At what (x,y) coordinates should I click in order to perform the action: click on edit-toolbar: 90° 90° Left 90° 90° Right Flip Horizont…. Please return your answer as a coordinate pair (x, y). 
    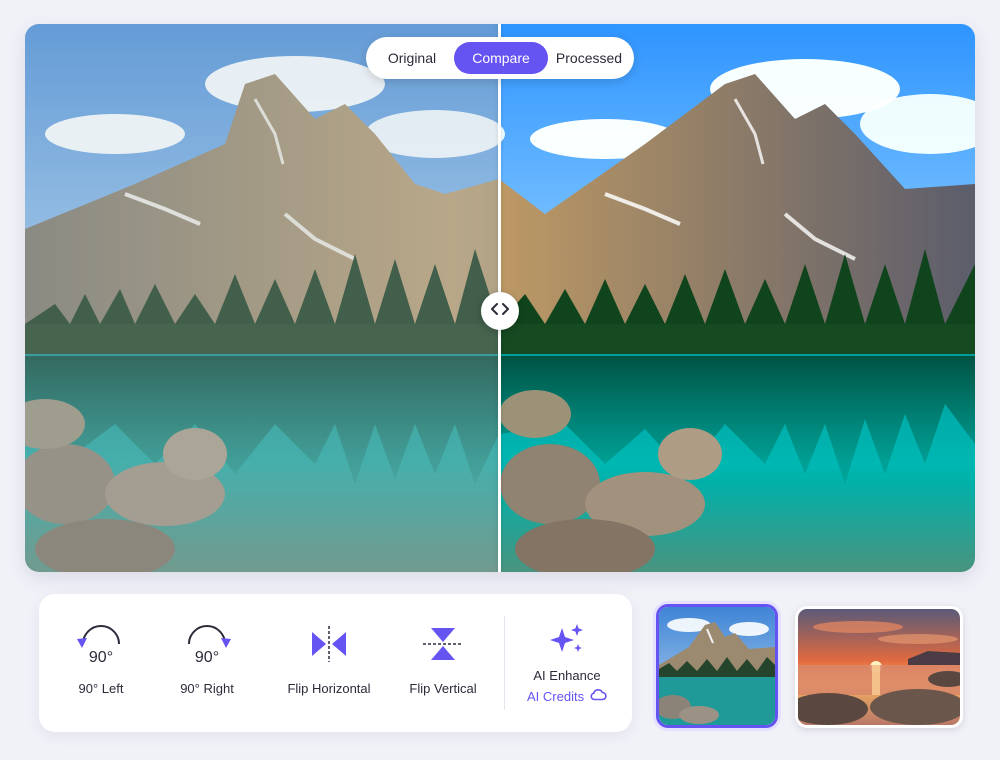
    Looking at the image, I should click on (335, 663).